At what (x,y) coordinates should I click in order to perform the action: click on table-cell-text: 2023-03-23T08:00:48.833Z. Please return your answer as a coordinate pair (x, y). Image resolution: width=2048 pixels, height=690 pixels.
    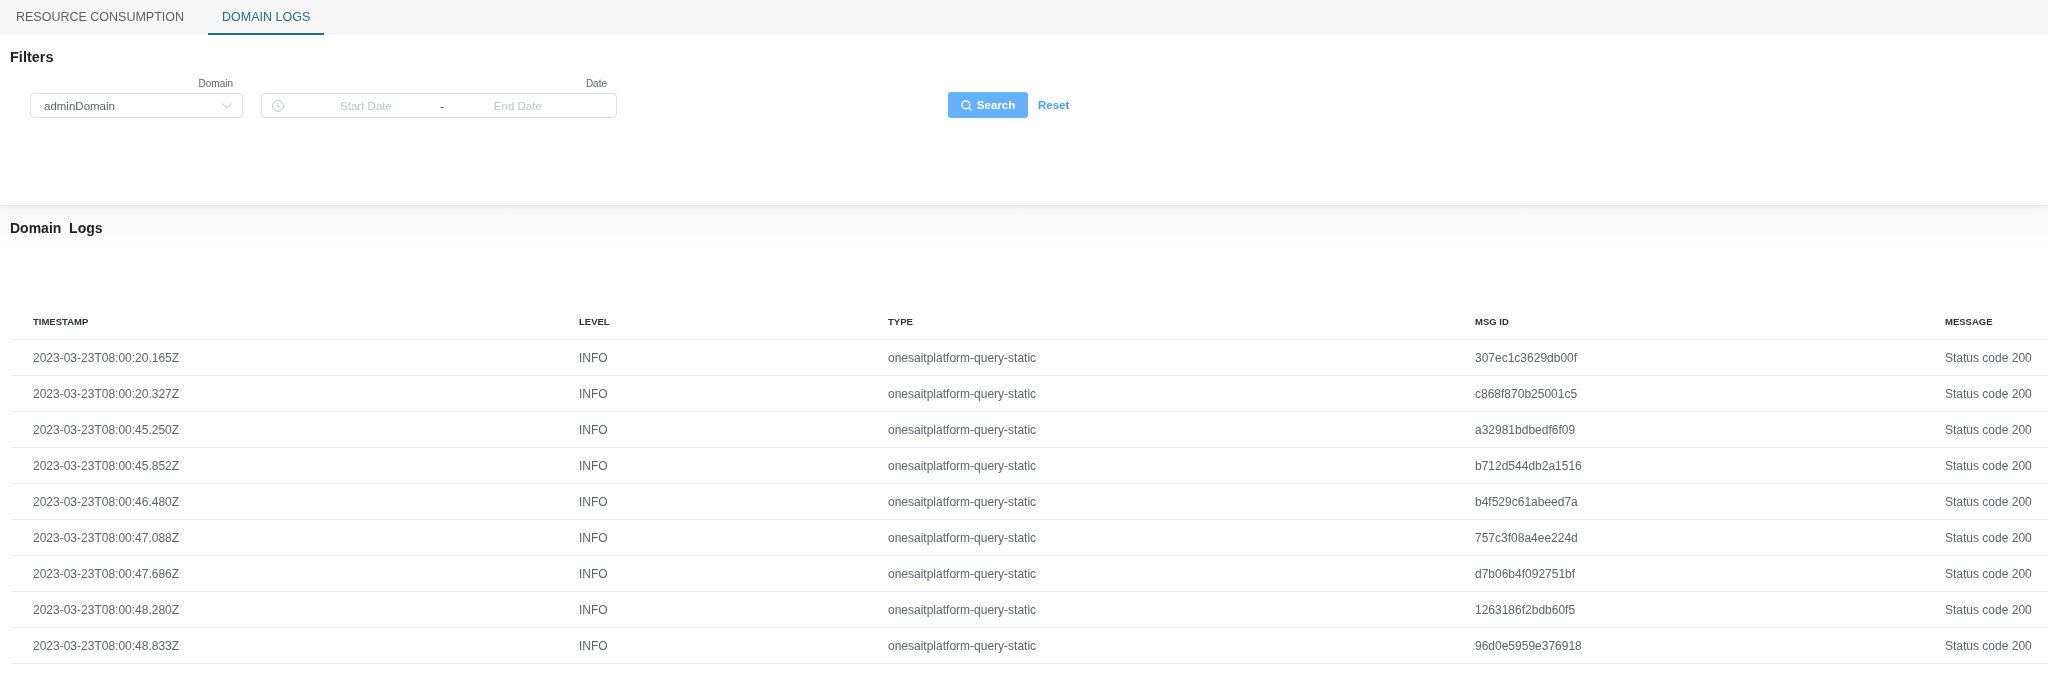
    Looking at the image, I should click on (106, 645).